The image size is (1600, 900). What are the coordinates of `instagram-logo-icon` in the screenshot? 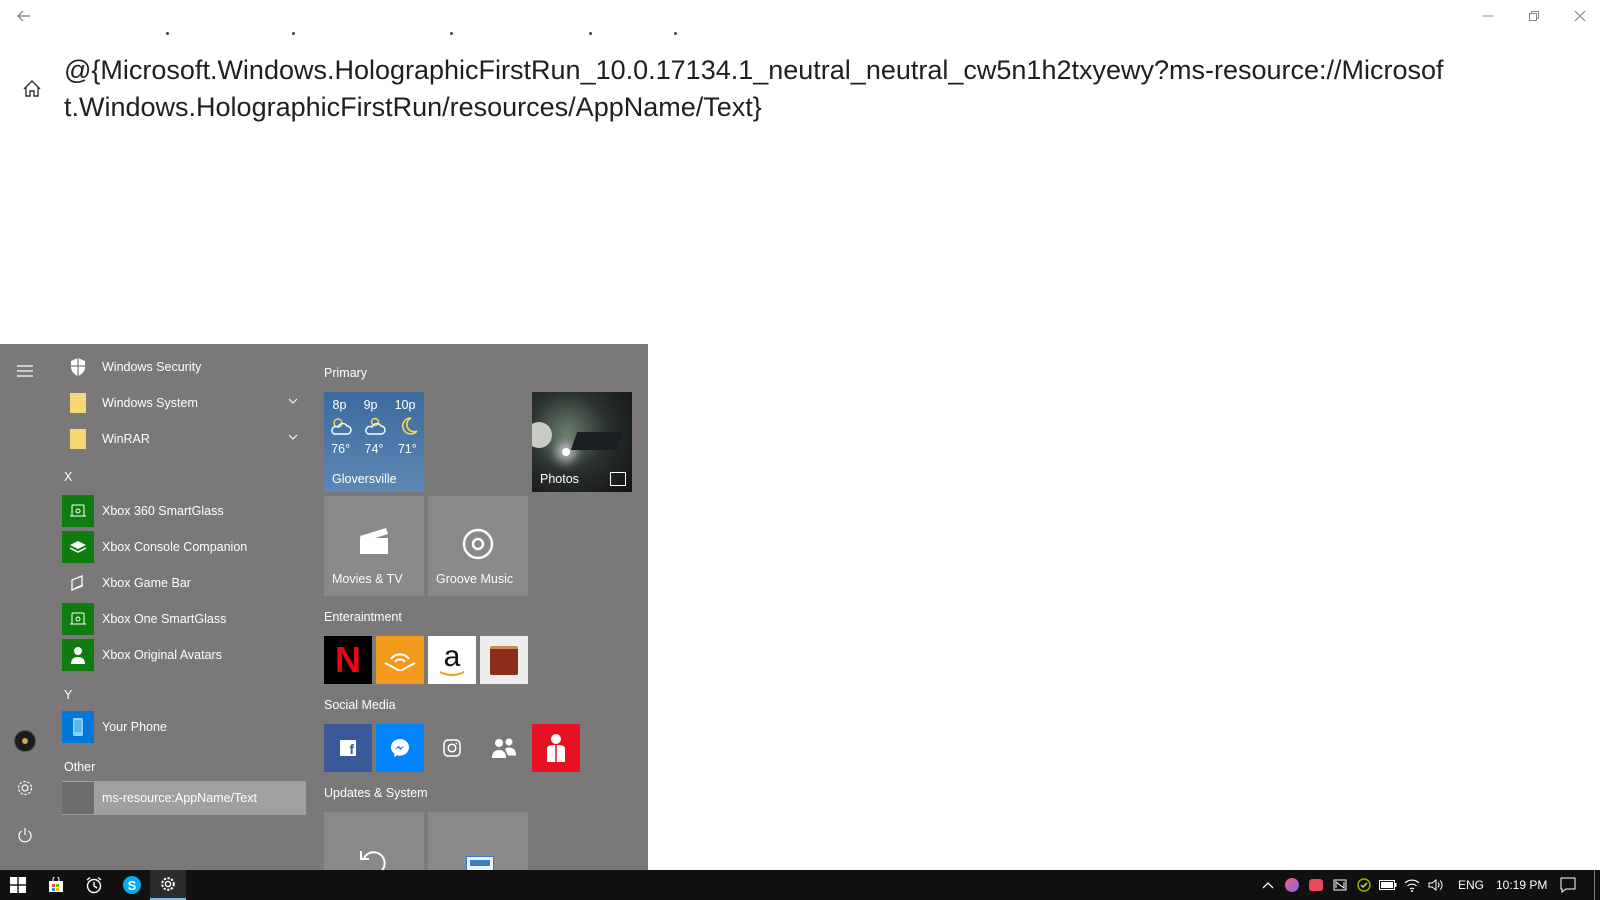 It's located at (452, 748).